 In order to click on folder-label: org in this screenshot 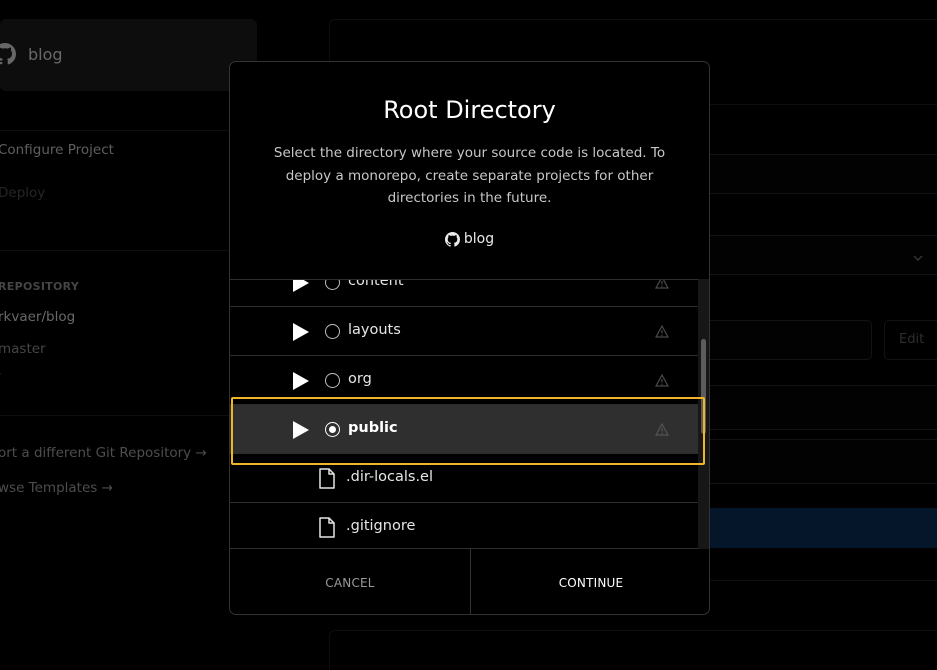, I will do `click(360, 379)`.